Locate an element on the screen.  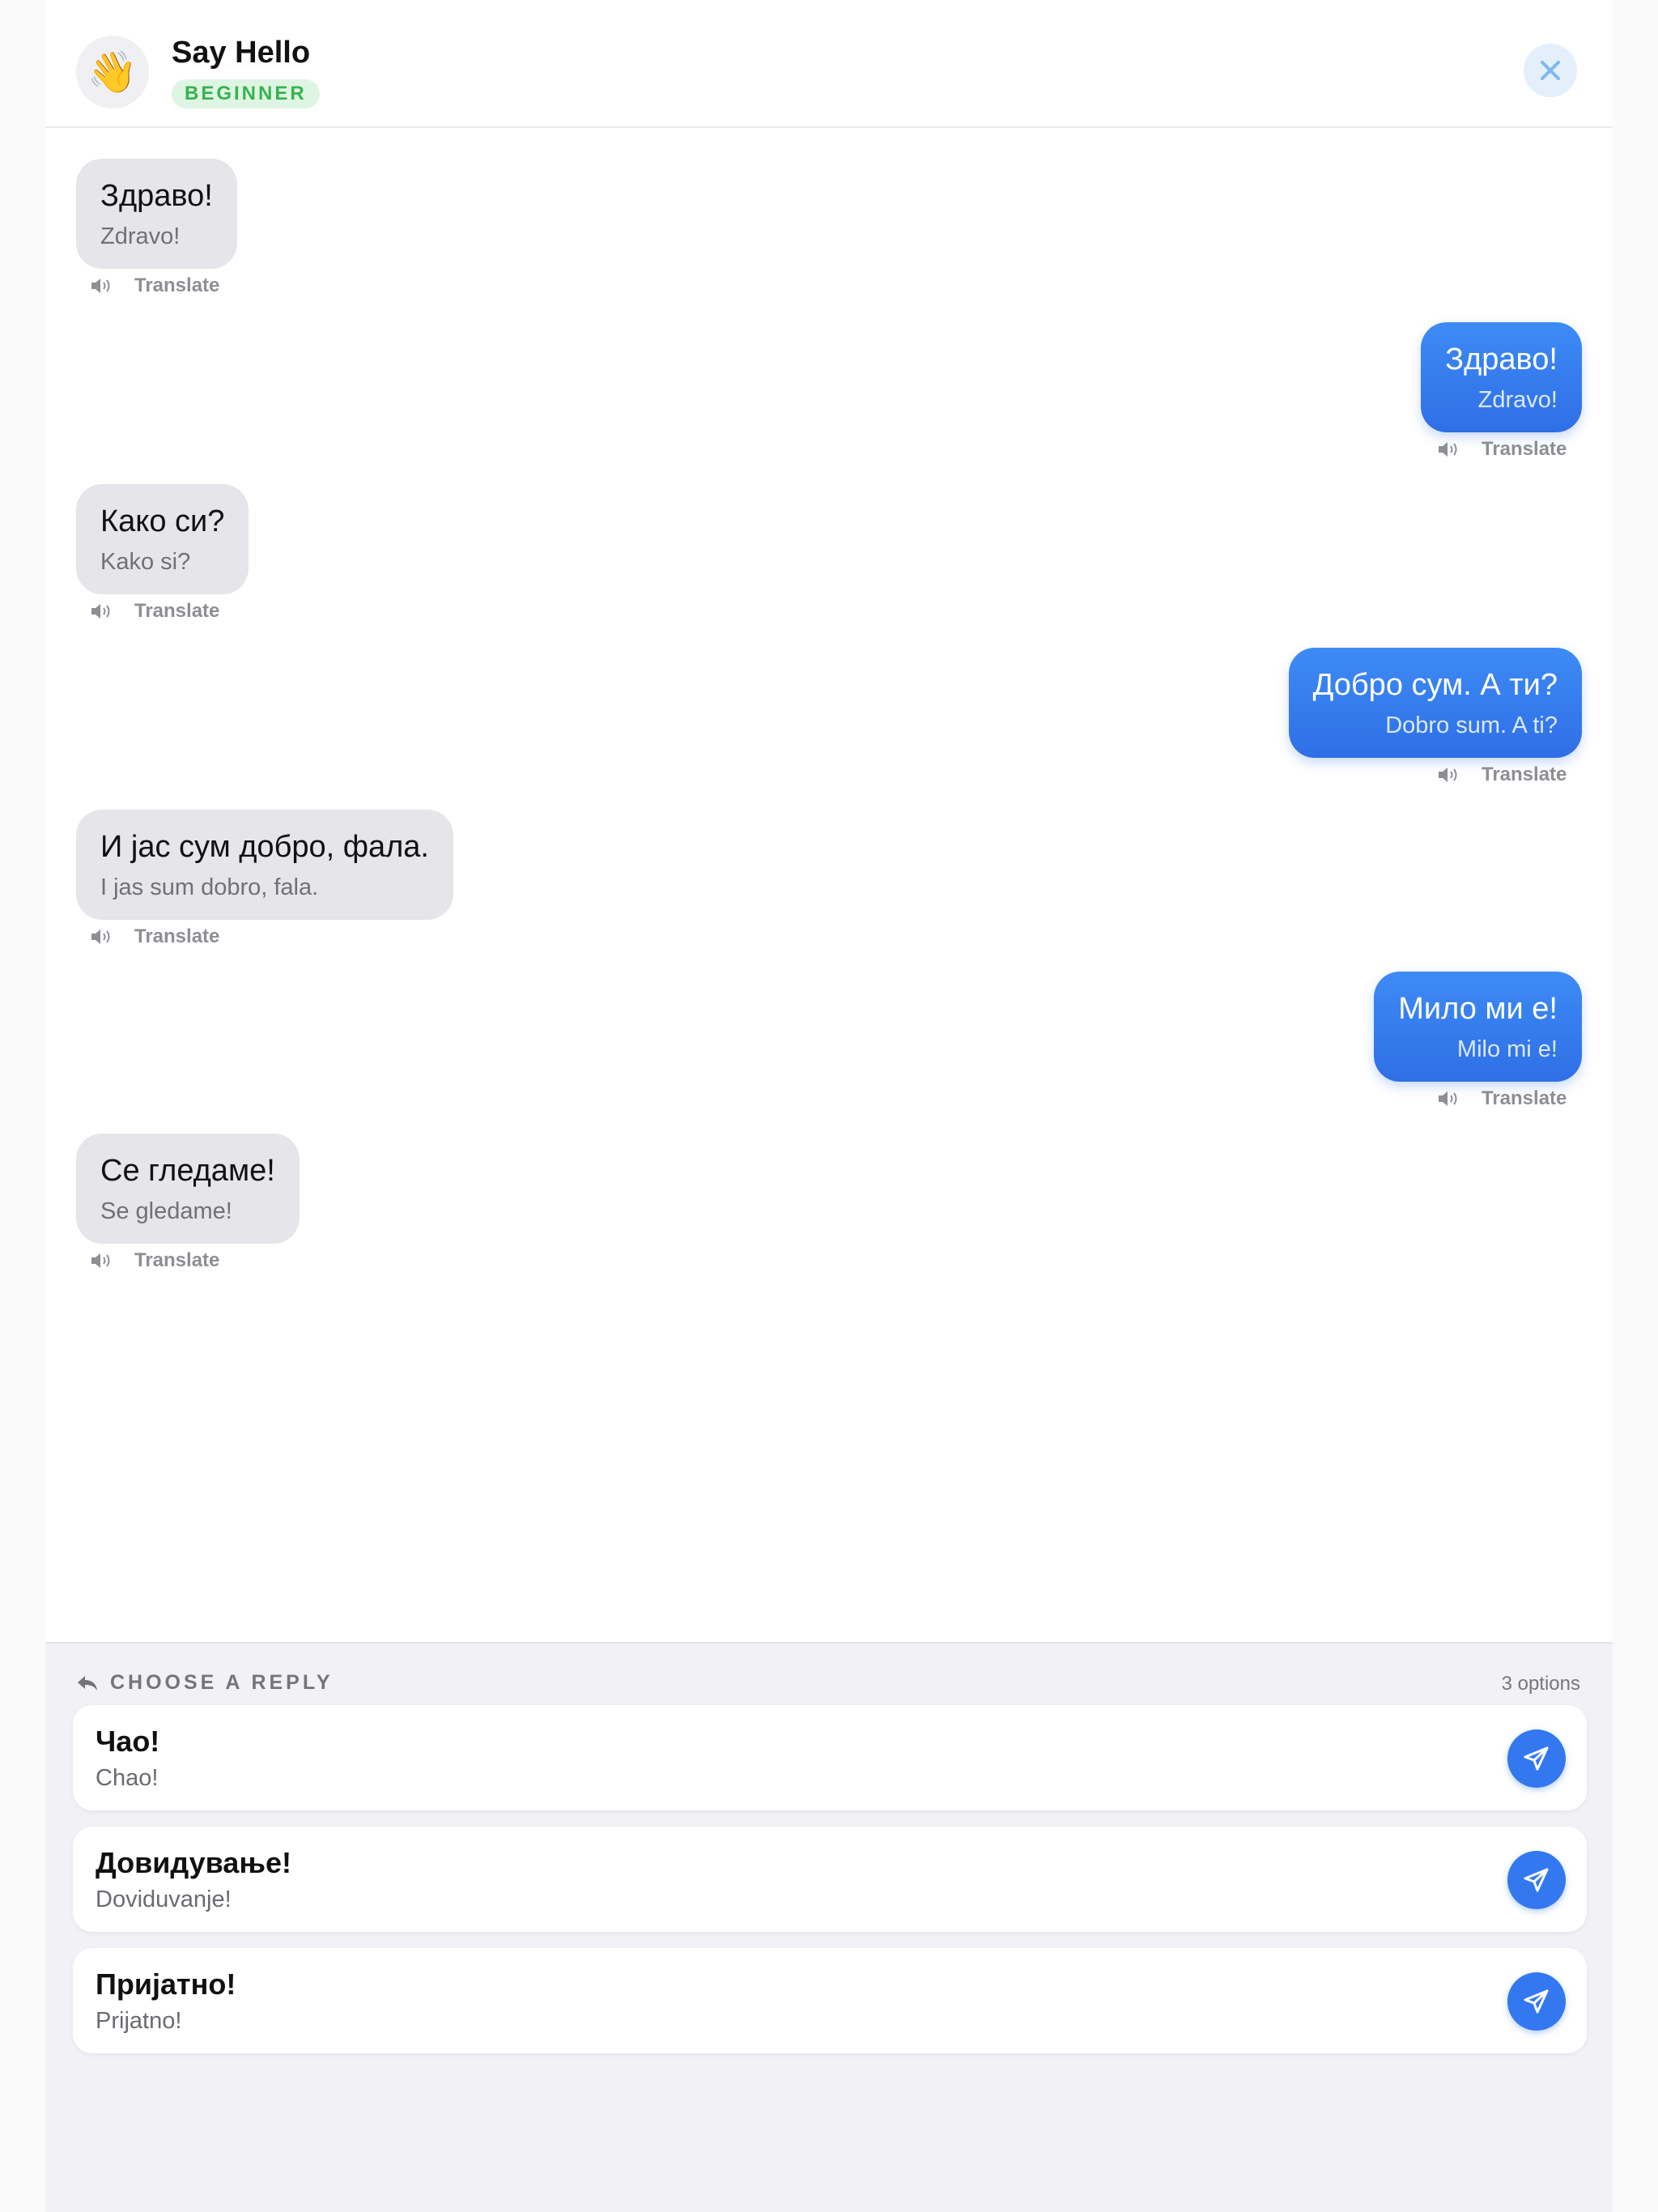
message-text: И јас сум добро, фала. is located at coordinates (264, 847).